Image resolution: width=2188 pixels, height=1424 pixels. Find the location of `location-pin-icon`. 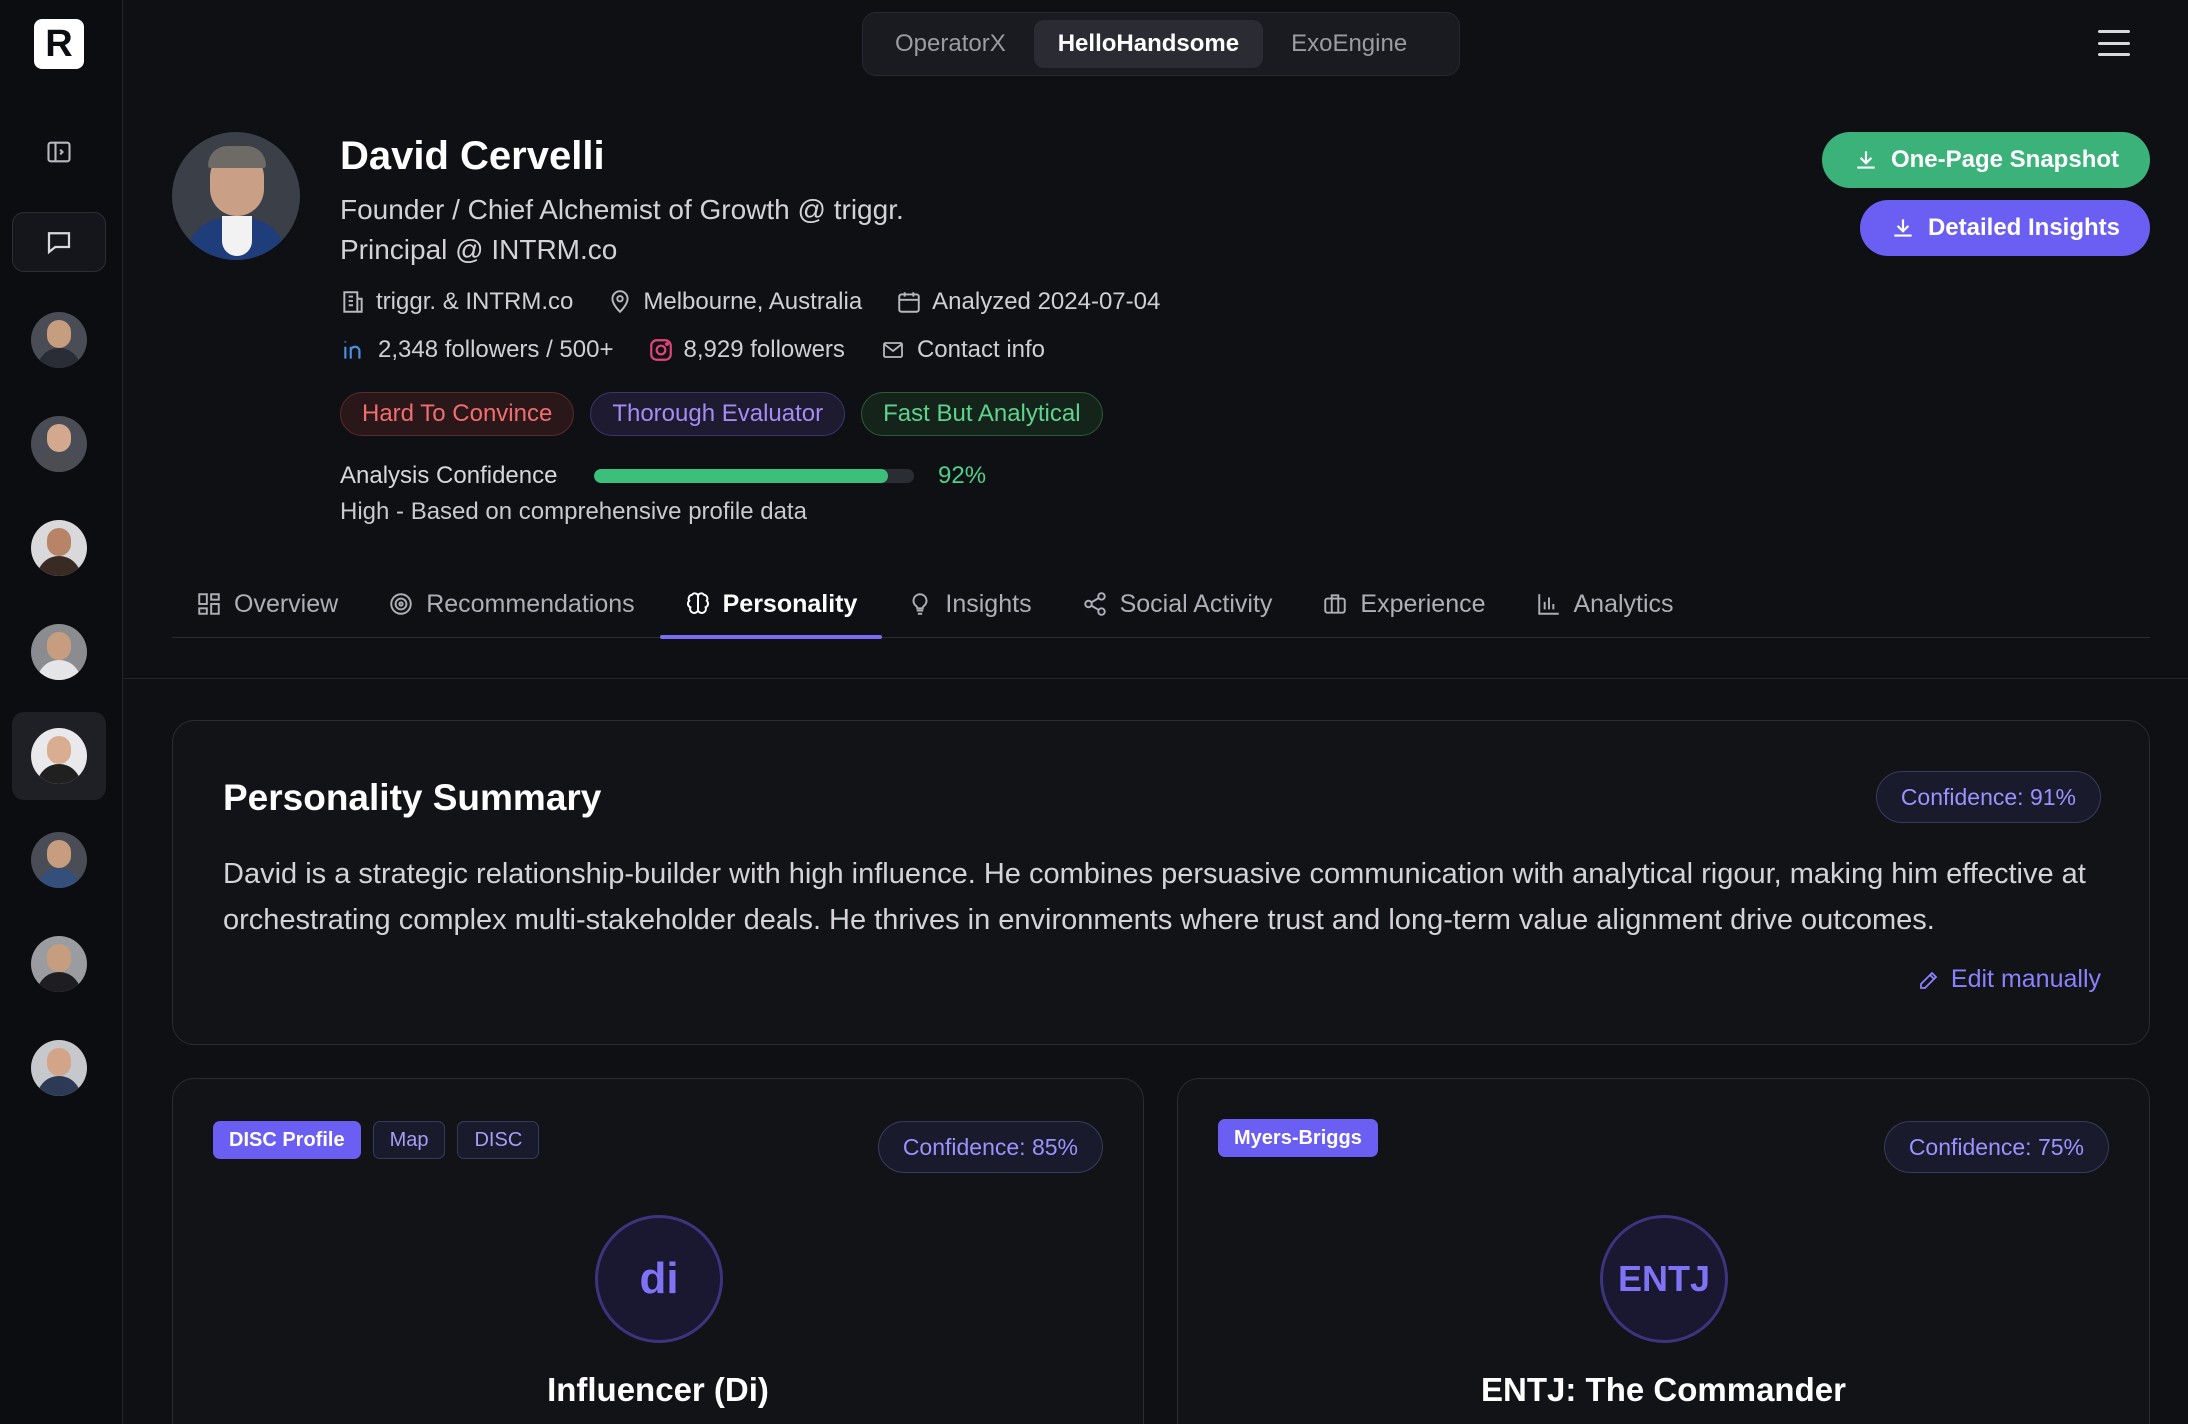

location-pin-icon is located at coordinates (620, 302).